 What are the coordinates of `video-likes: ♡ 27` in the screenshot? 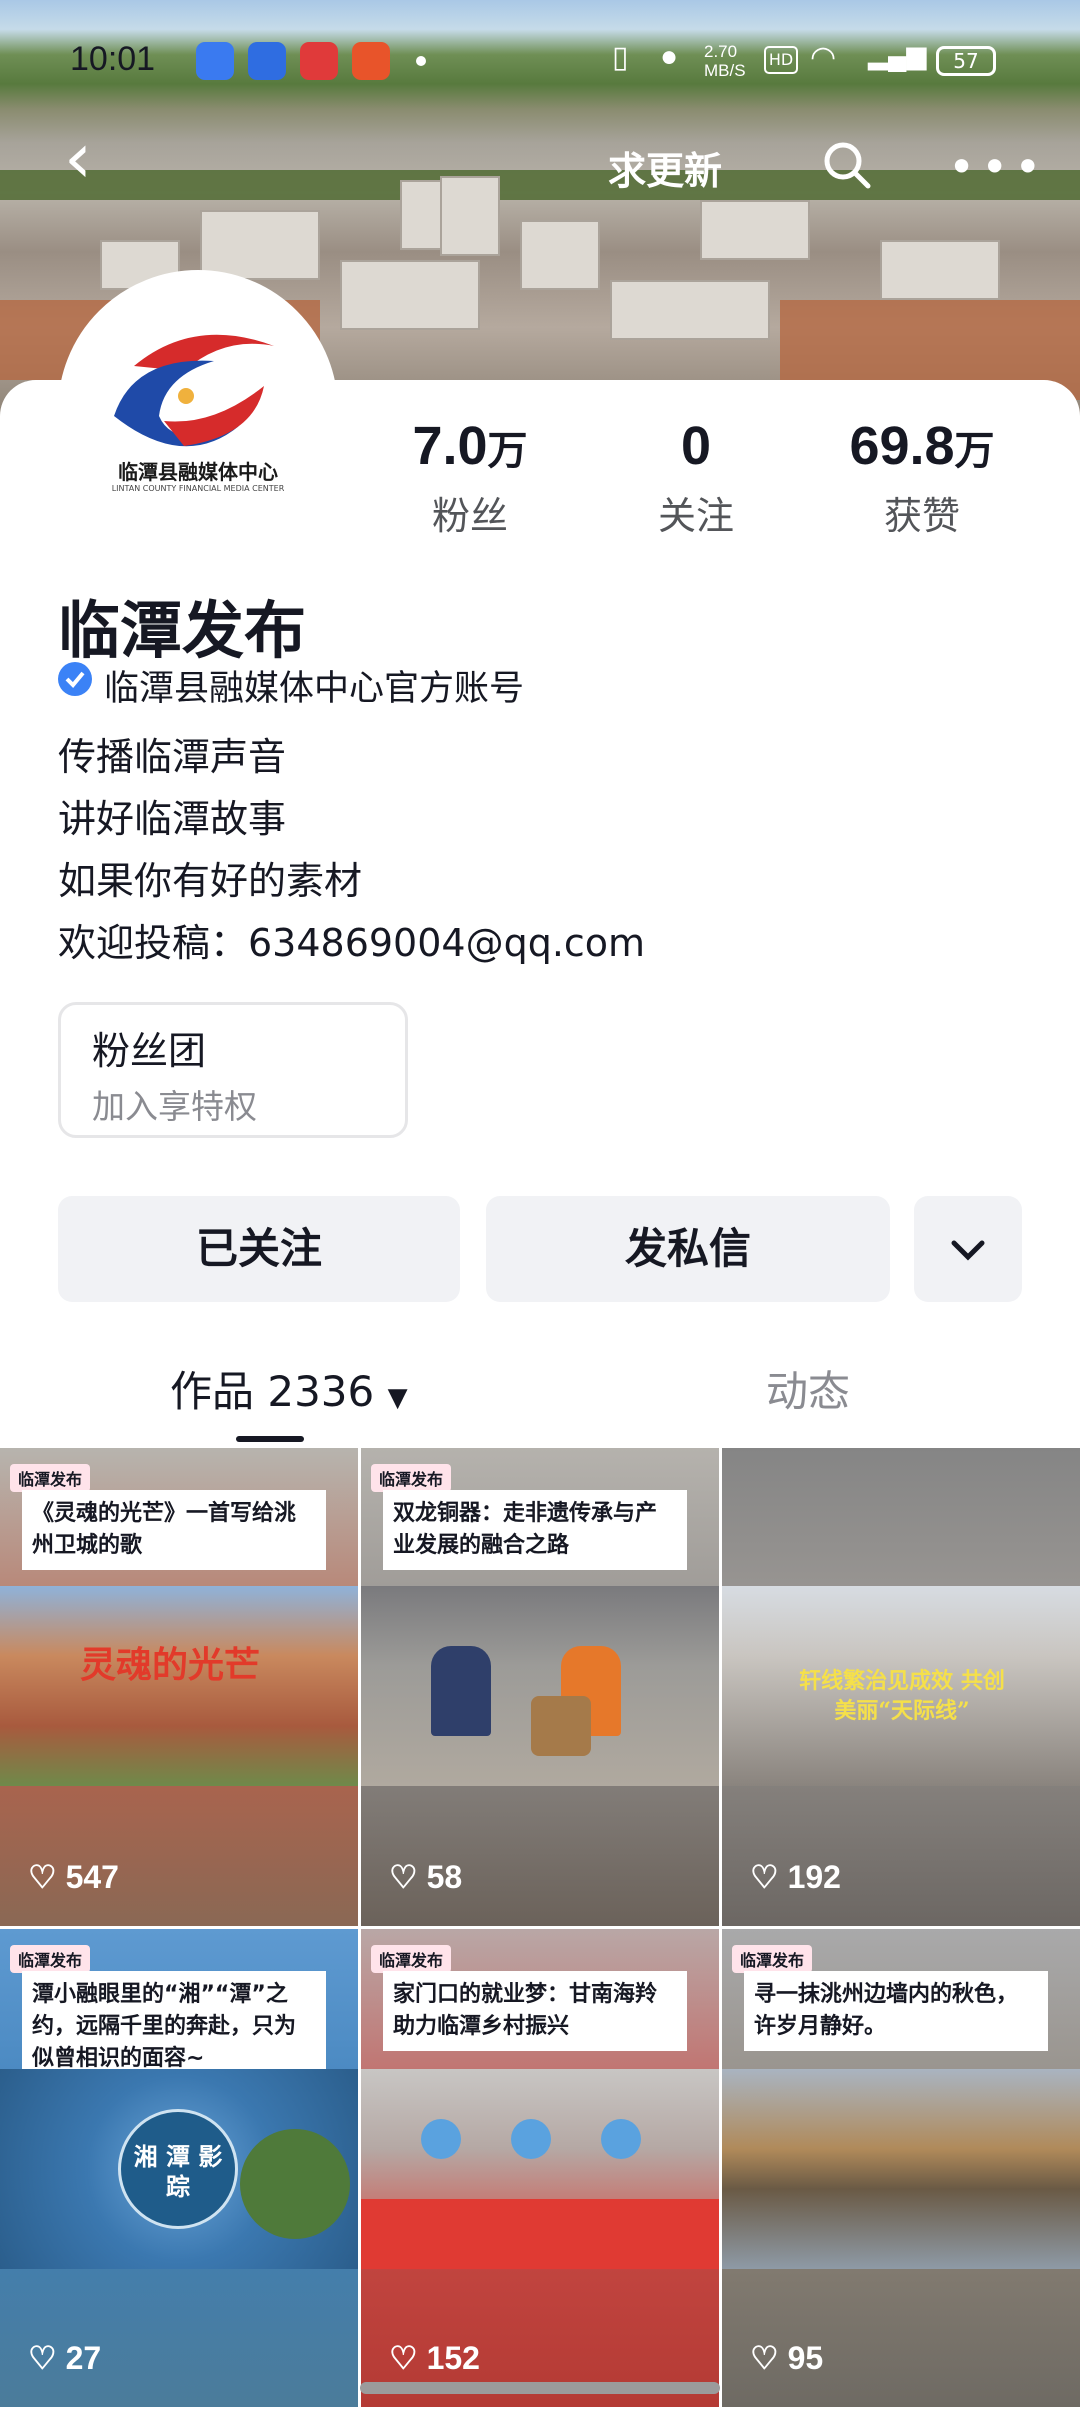 It's located at (65, 2358).